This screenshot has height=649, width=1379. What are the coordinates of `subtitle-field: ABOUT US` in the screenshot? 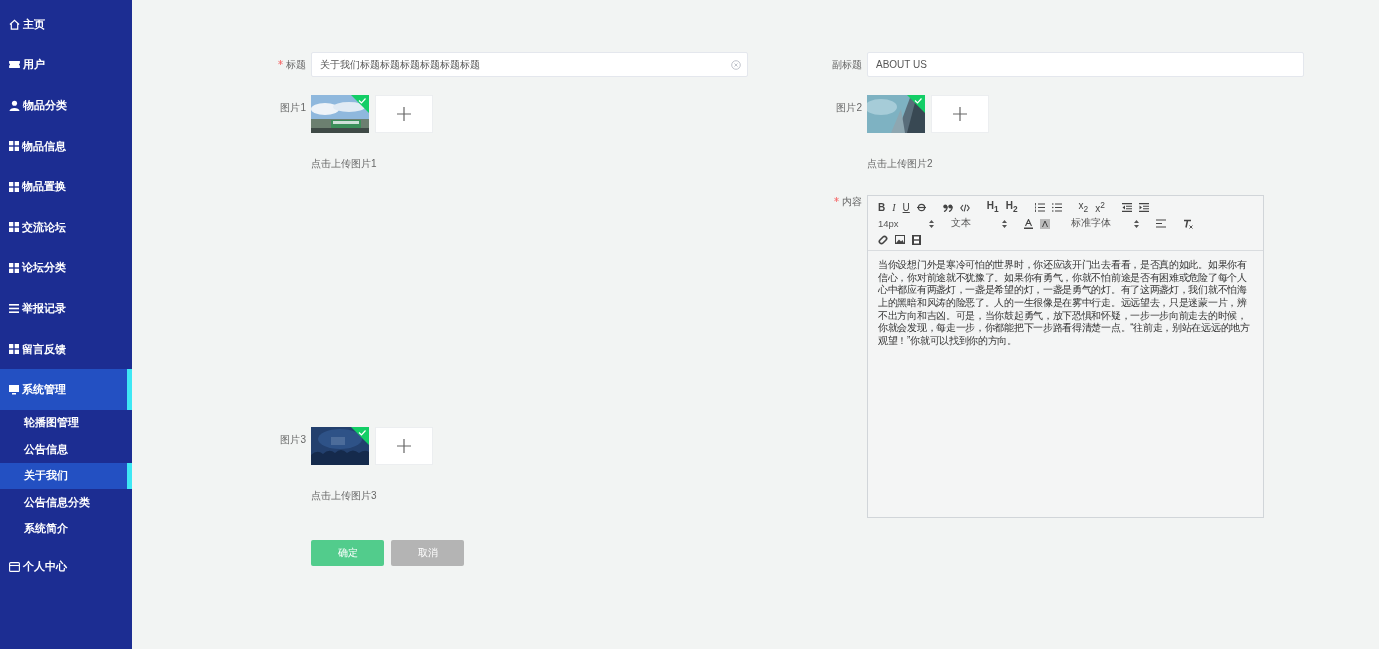 It's located at (1085, 64).